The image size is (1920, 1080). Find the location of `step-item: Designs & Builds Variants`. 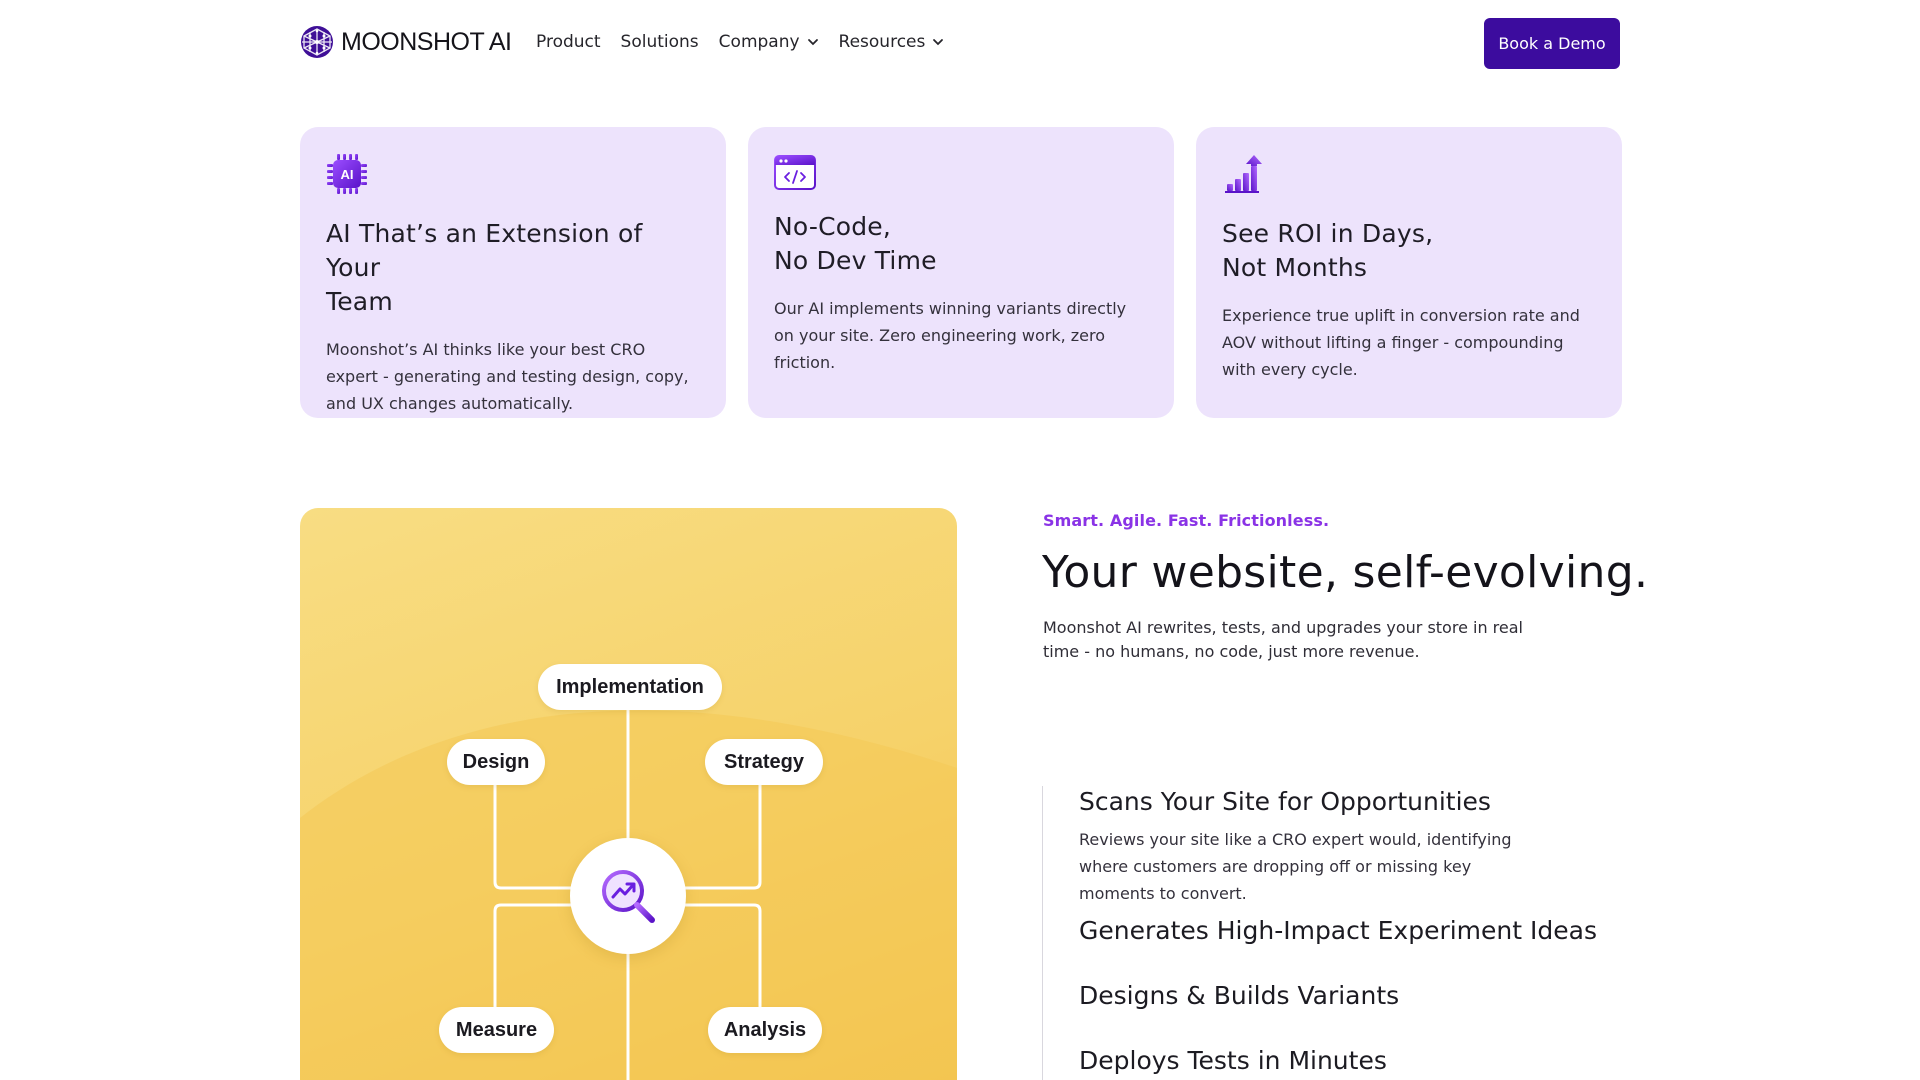

step-item: Designs & Builds Variants is located at coordinates (1239, 996).